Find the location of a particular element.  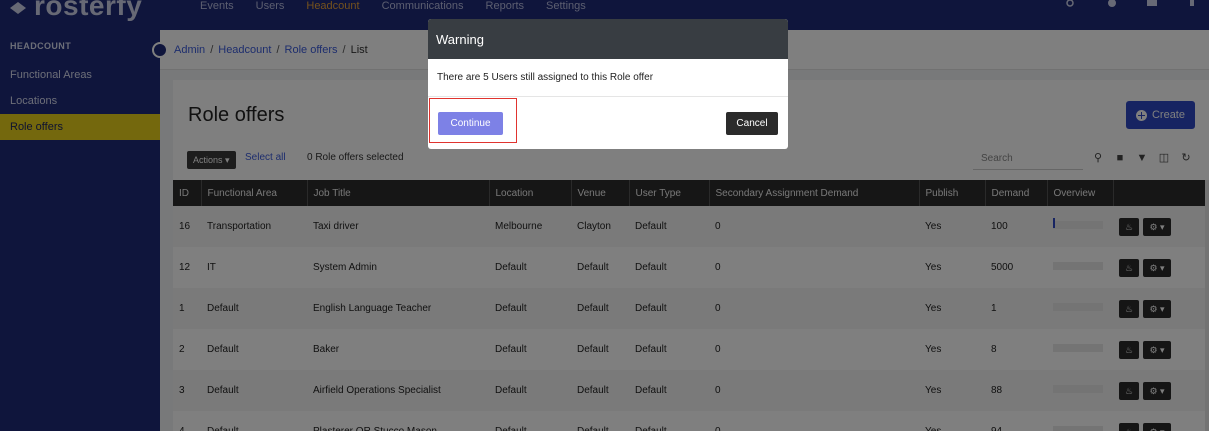

highlight-annotation is located at coordinates (473, 120).